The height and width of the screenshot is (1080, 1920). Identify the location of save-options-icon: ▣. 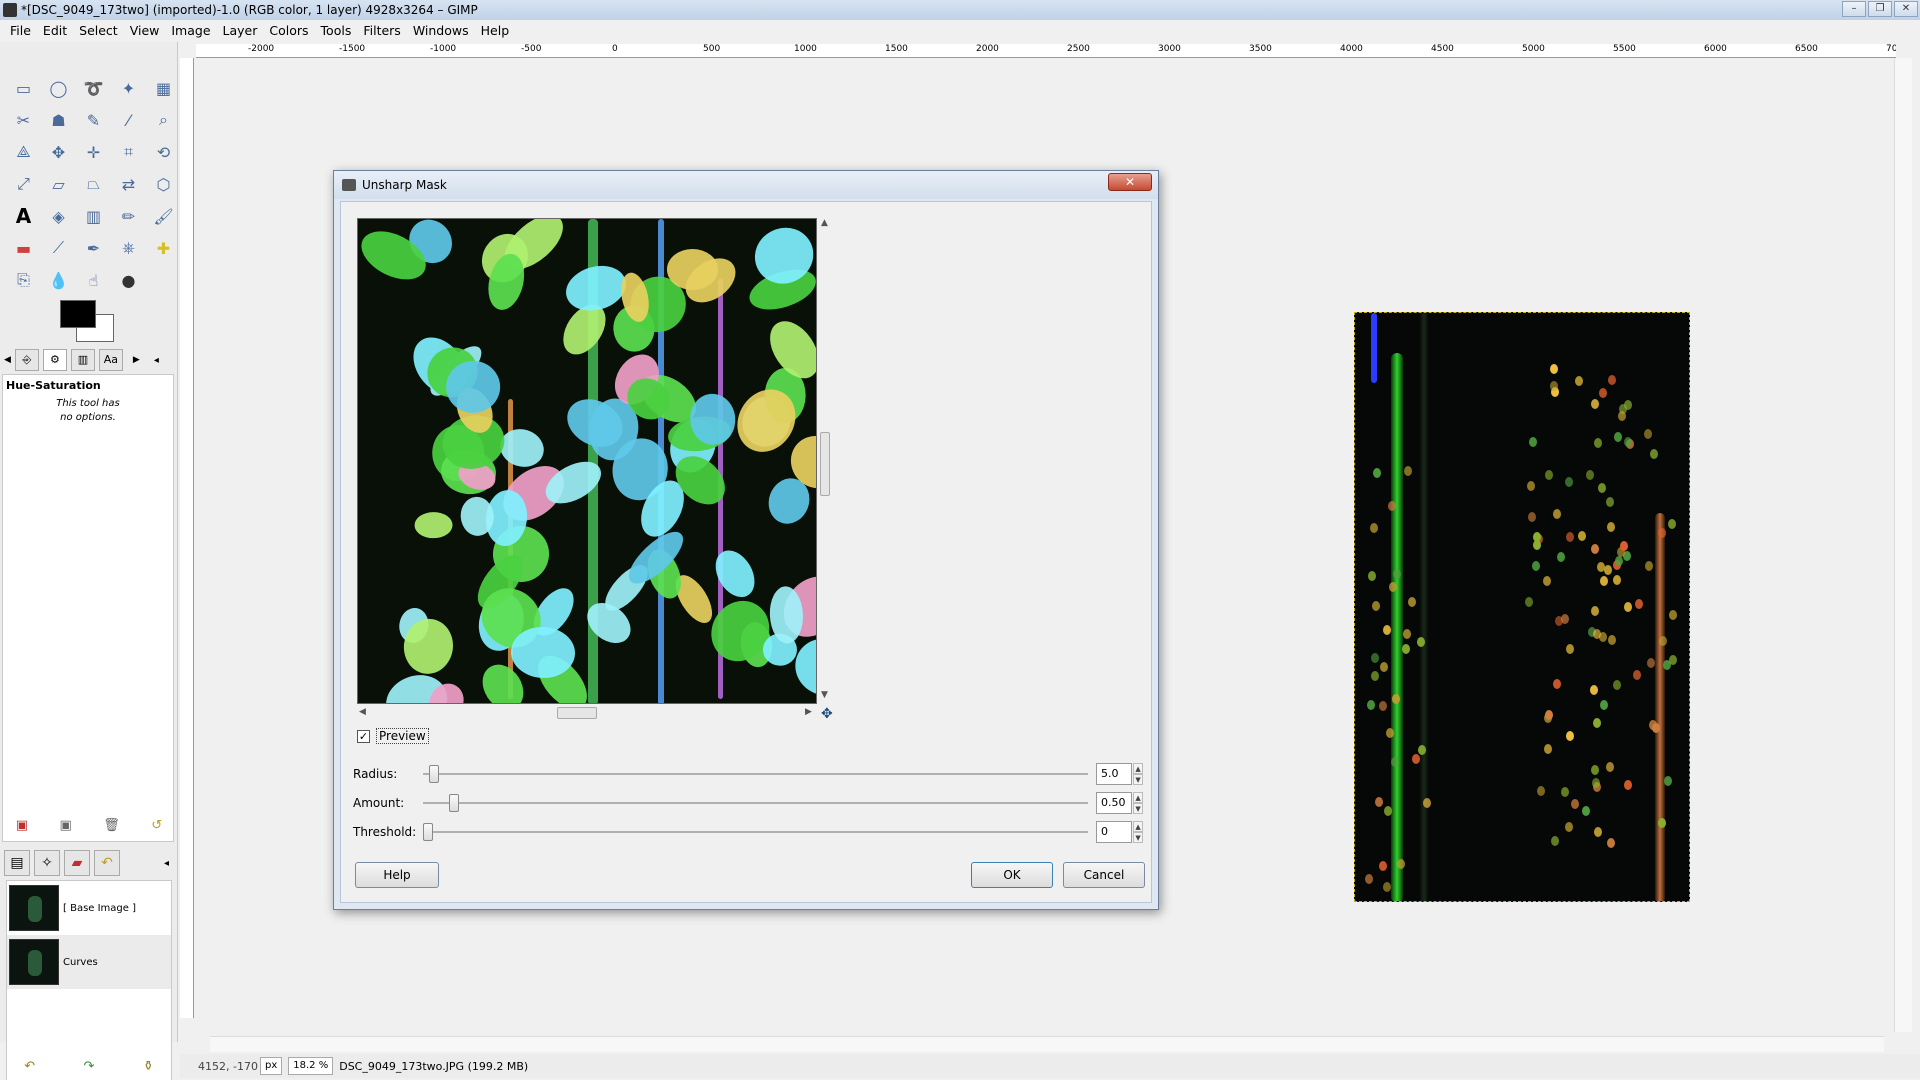
(22, 825).